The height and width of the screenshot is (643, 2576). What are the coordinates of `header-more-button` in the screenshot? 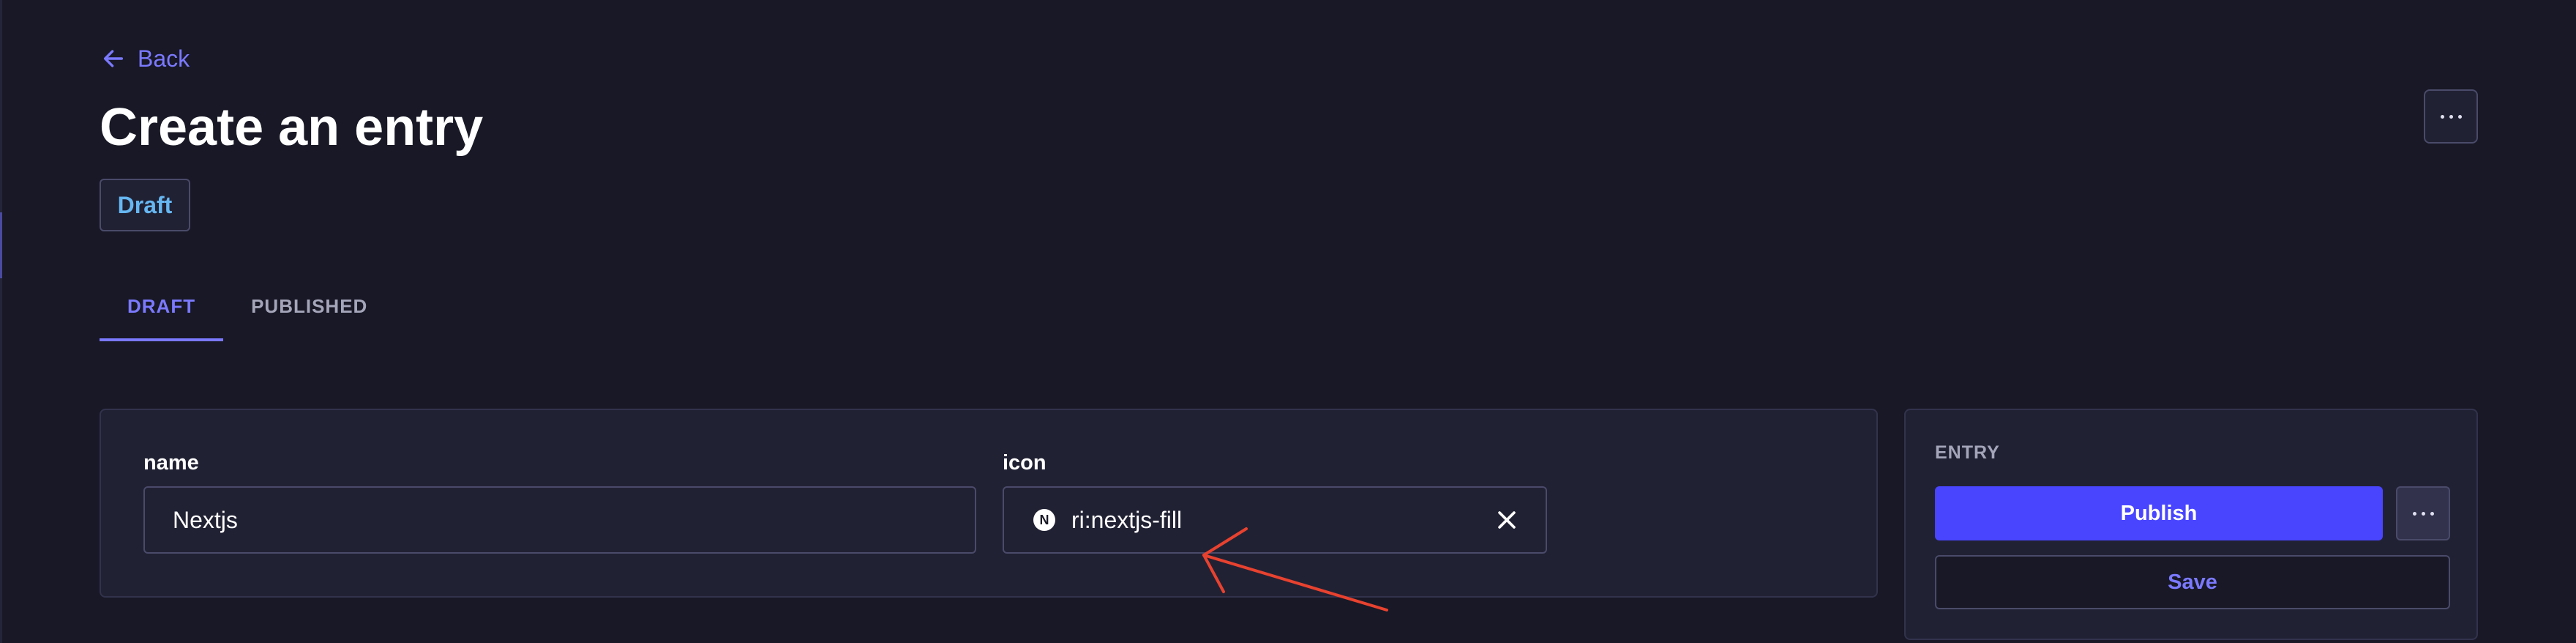 It's located at (2451, 116).